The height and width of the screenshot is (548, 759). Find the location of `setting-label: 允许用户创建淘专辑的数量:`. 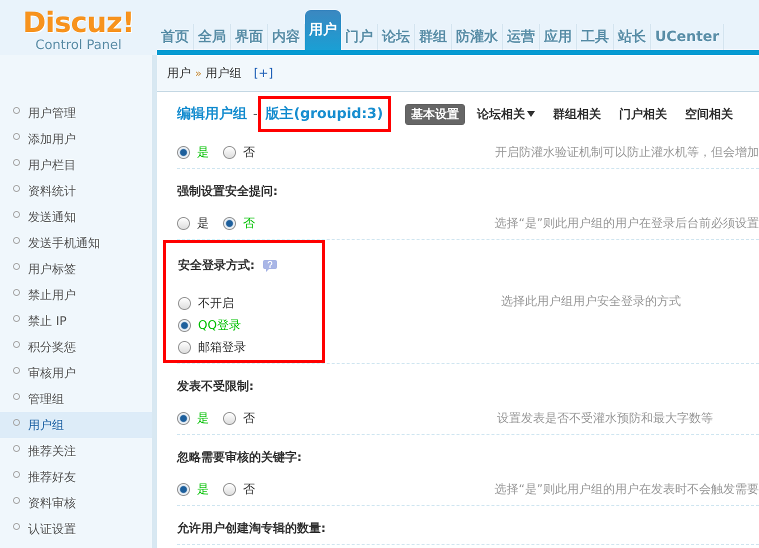

setting-label: 允许用户创建淘专辑的数量: is located at coordinates (251, 528).